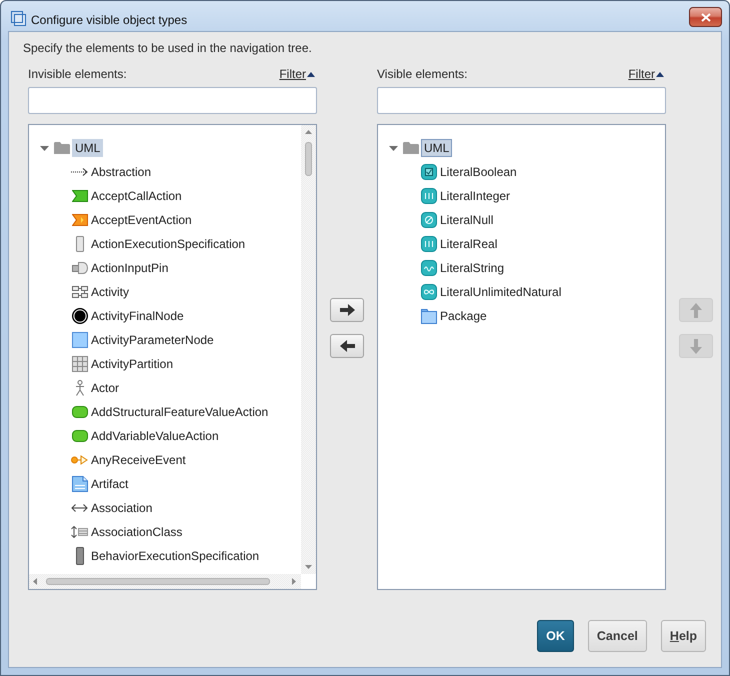  Describe the element at coordinates (141, 220) in the screenshot. I see `tree-item: AcceptEventAction` at that location.